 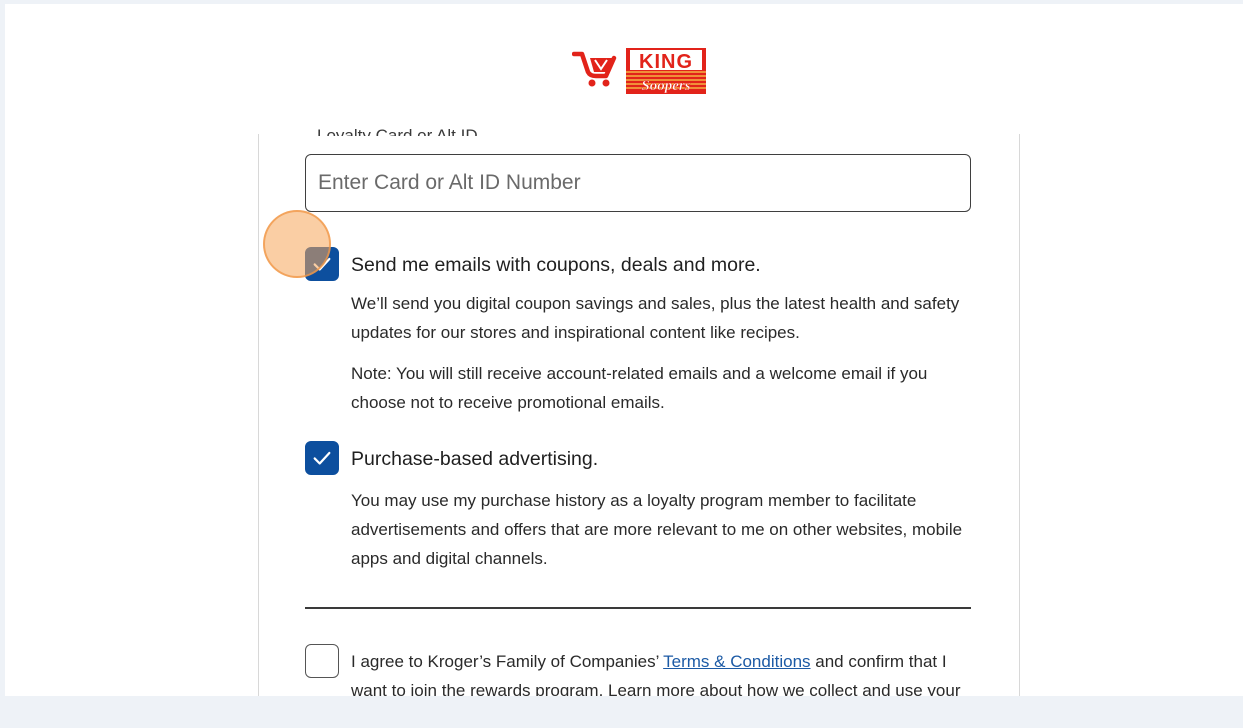 What do you see at coordinates (322, 661) in the screenshot?
I see `terms-checkbox` at bounding box center [322, 661].